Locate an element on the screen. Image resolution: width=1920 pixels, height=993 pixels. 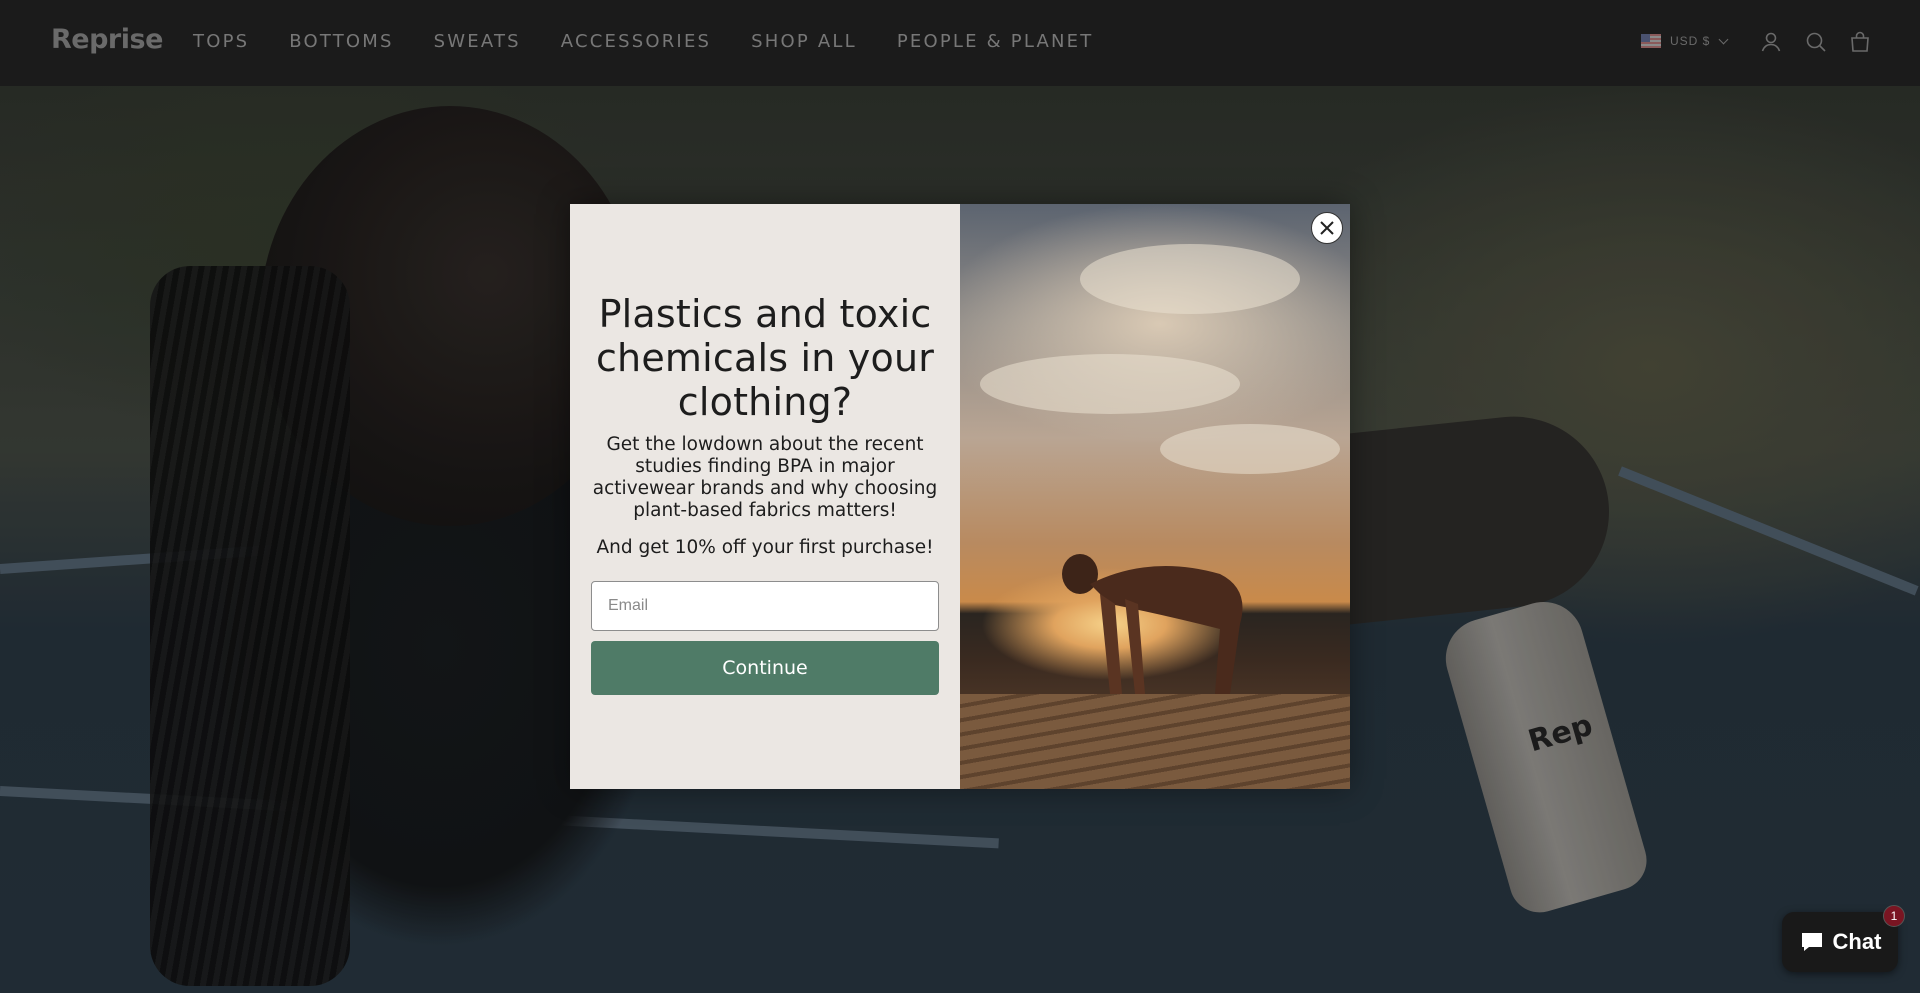
popup-image is located at coordinates (1155, 496).